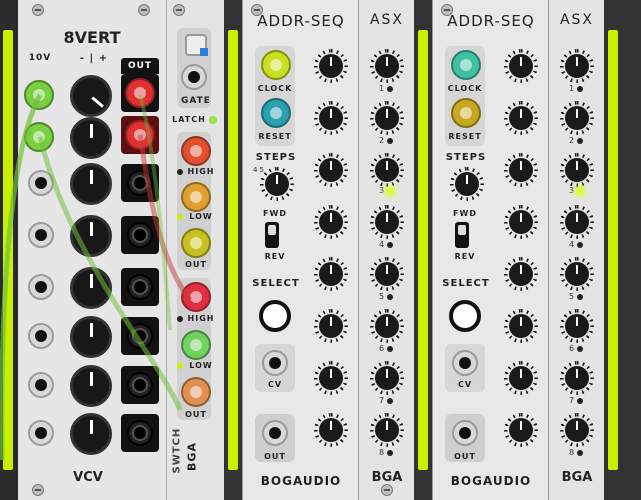  Describe the element at coordinates (465, 88) in the screenshot. I see `clock-label: CLOCK` at that location.